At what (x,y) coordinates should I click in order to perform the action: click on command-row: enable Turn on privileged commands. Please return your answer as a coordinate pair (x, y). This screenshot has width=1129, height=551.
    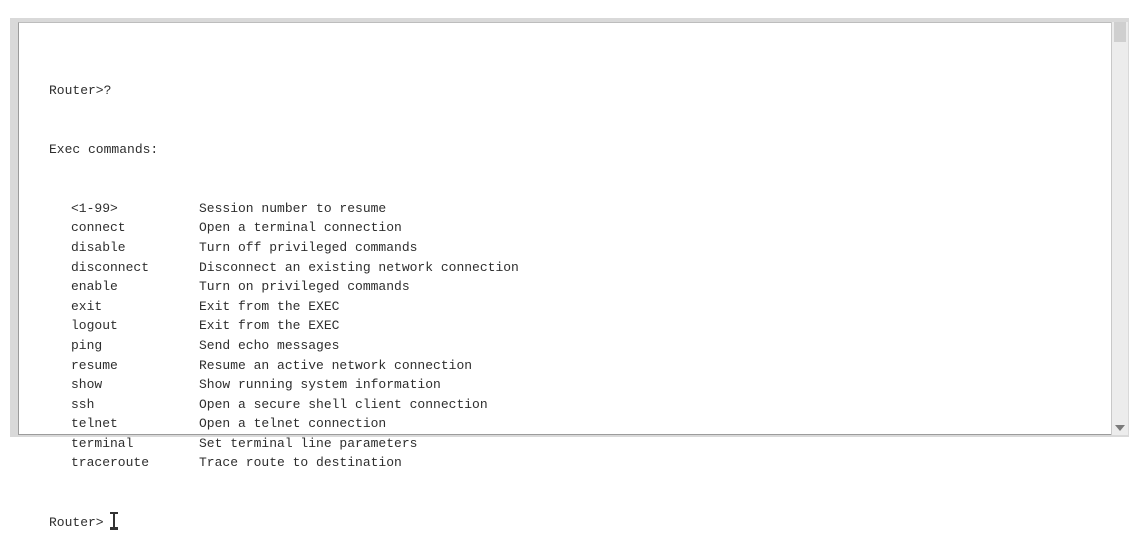
    Looking at the image, I should click on (284, 287).